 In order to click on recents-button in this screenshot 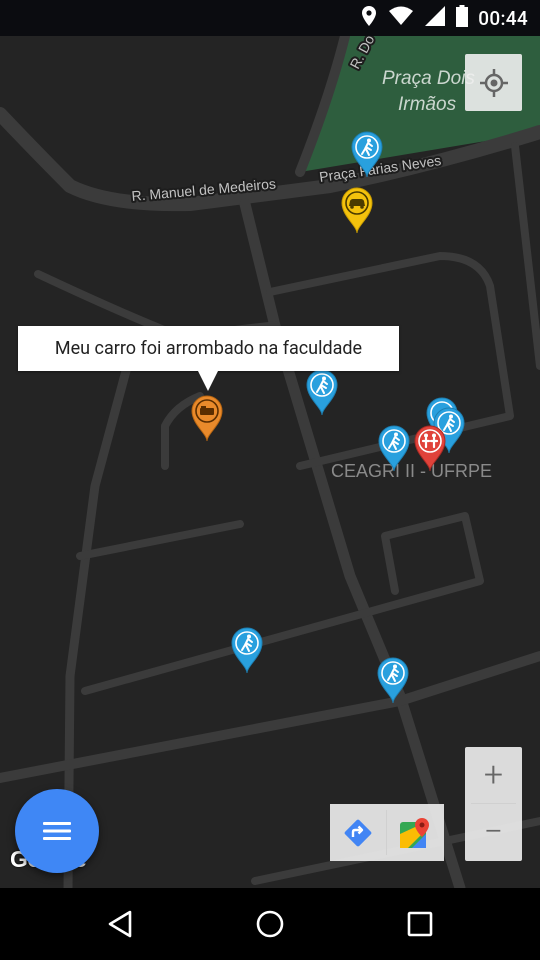, I will do `click(420, 924)`.